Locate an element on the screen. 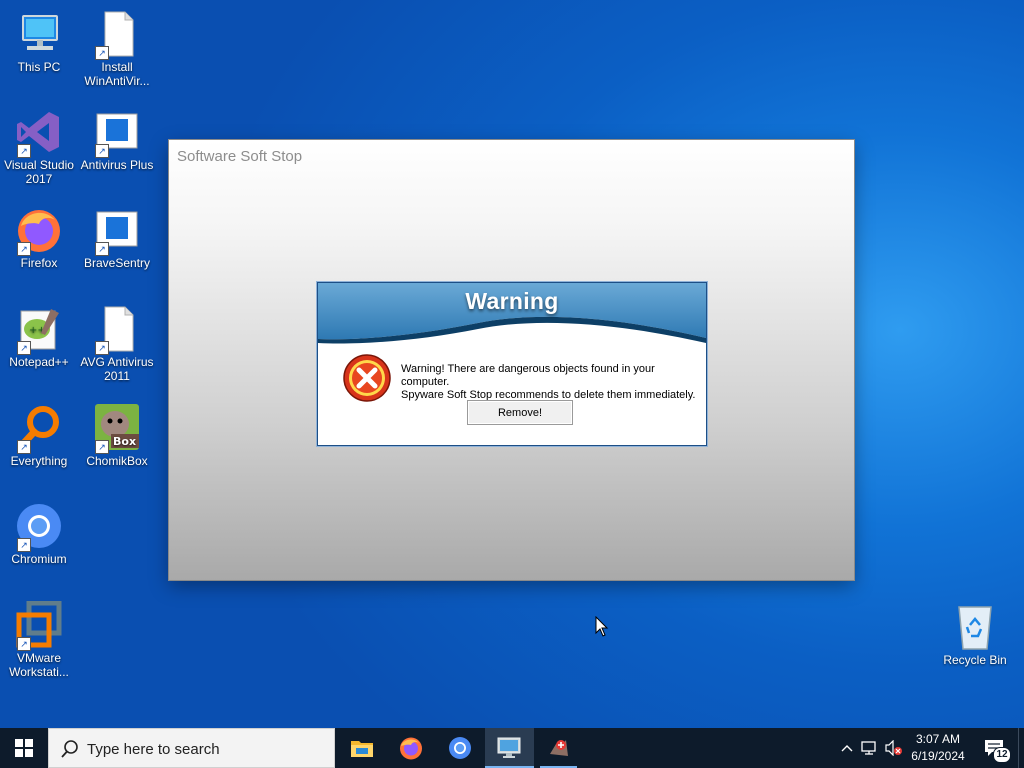 Image resolution: width=1024 pixels, height=768 pixels. desktop-icon-avg-antivirus: ↗ AVG Antivirus 2011 is located at coordinates (117, 344).